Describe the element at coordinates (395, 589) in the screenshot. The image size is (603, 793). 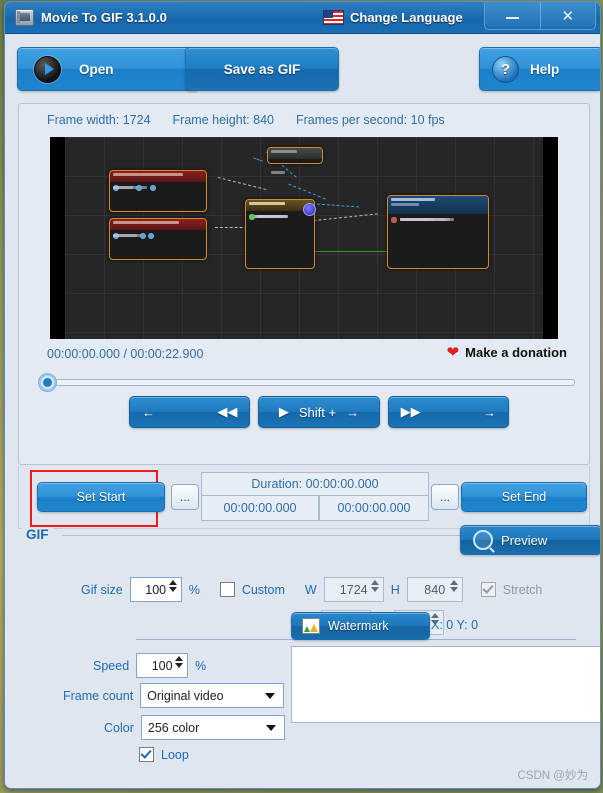
I see `height-label: H` at that location.